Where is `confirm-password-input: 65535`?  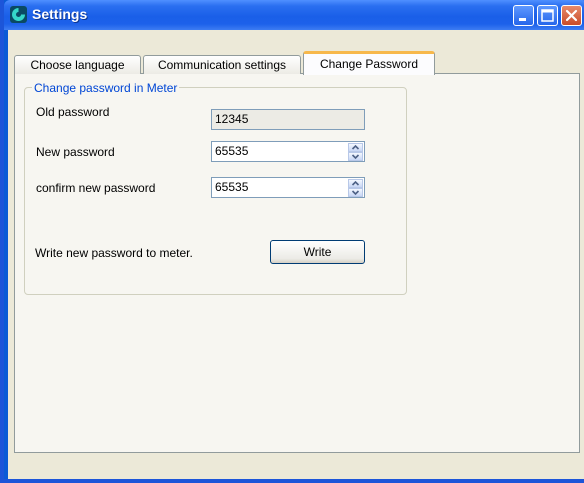
confirm-password-input: 65535 is located at coordinates (288, 187).